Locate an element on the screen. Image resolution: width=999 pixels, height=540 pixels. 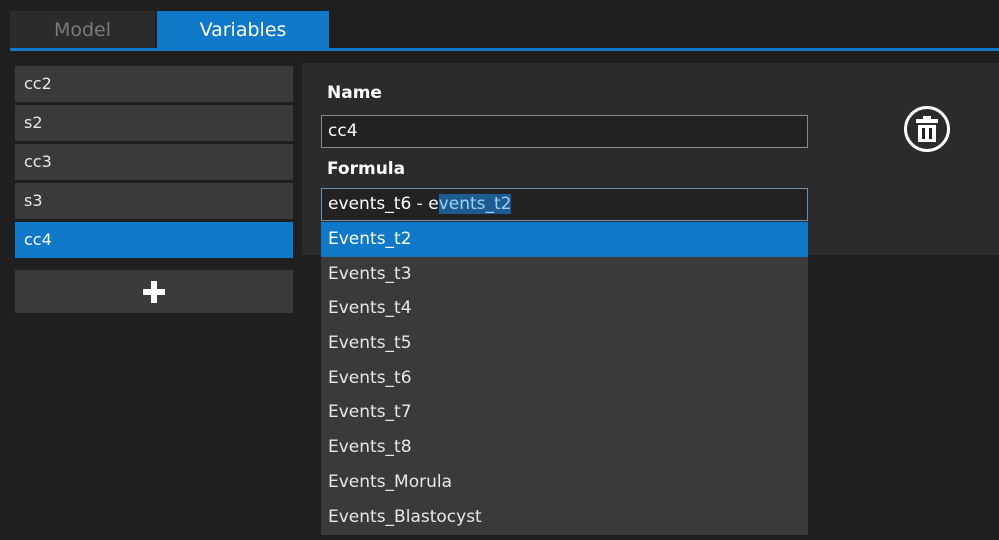
variable-item-cc3: cc3 is located at coordinates (154, 162).